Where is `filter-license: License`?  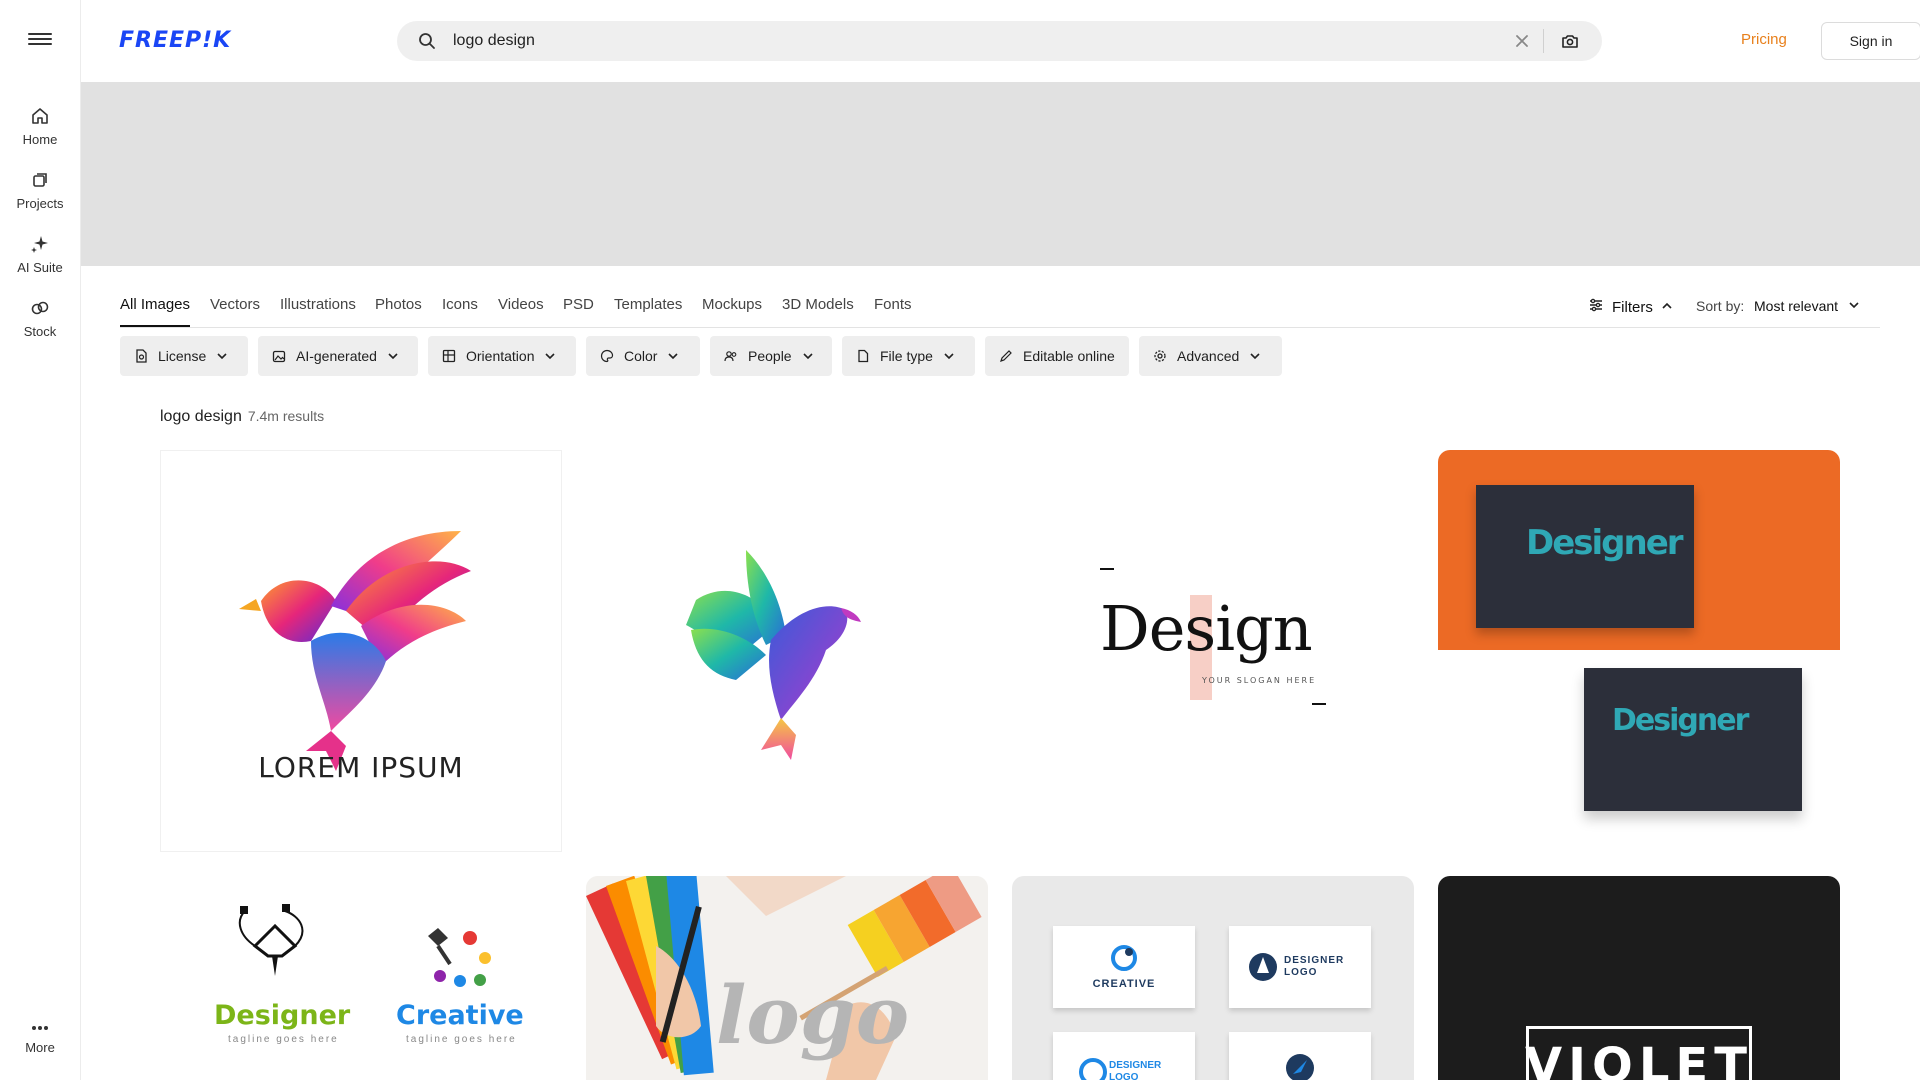 filter-license: License is located at coordinates (184, 356).